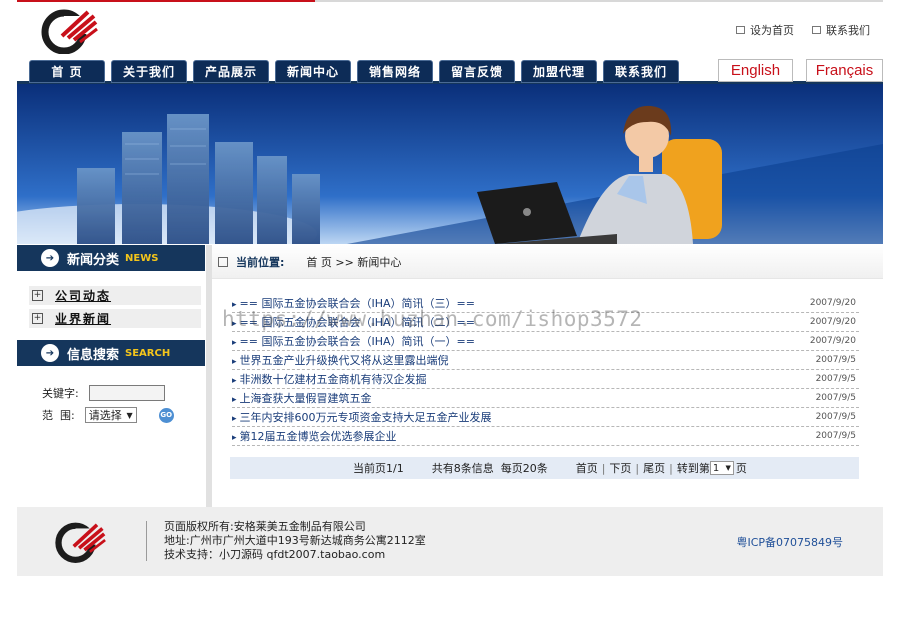 The width and height of the screenshot is (900, 635). Describe the element at coordinates (166, 1) in the screenshot. I see `top-rule-accent` at that location.